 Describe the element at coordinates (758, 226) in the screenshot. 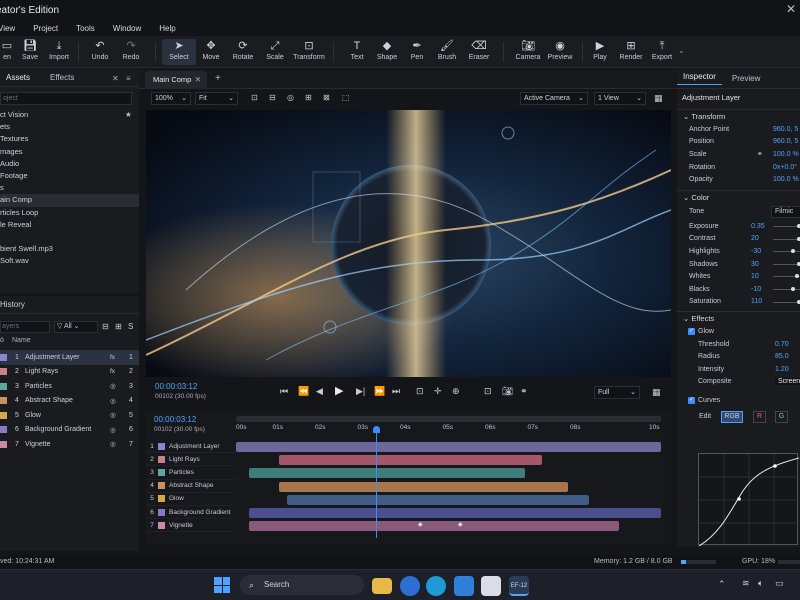

I see `property-value: 0.35` at that location.